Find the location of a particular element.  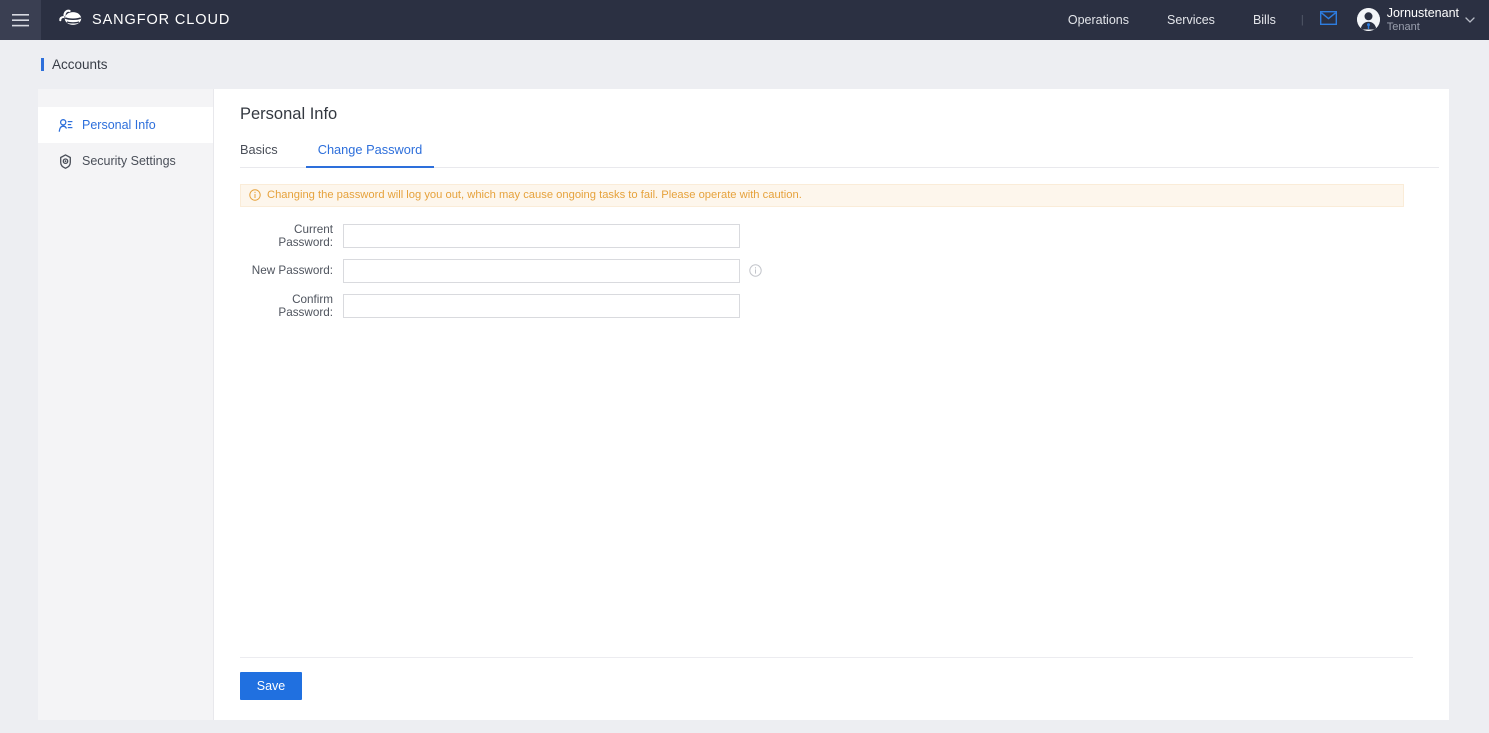

envelope-icon is located at coordinates (1328, 20).